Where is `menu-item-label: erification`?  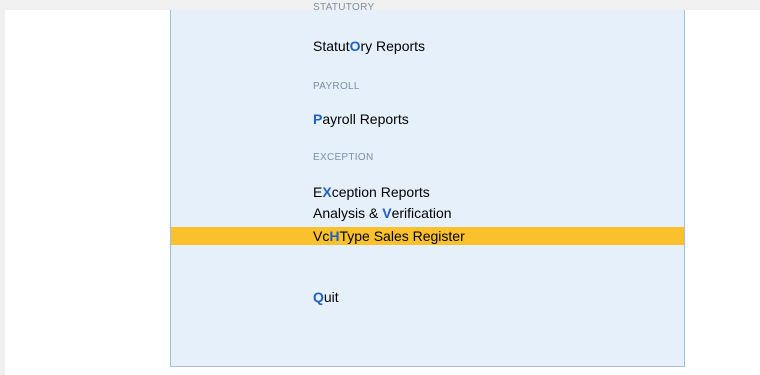
menu-item-label: erification is located at coordinates (421, 213).